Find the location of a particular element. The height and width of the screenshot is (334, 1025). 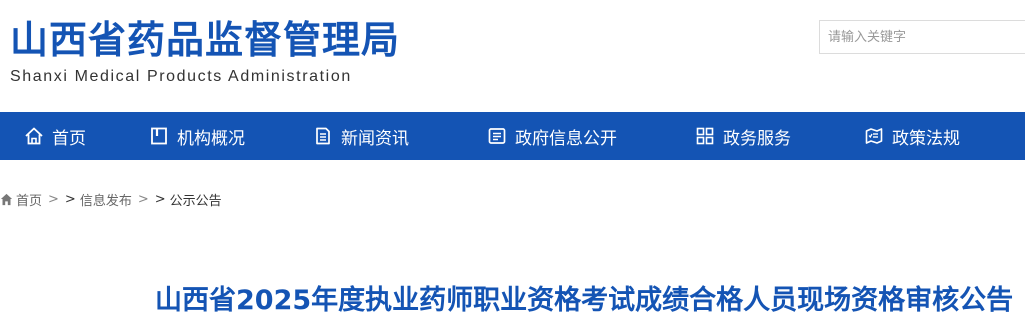

nav-item-organization: 机构概况 is located at coordinates (197, 136).